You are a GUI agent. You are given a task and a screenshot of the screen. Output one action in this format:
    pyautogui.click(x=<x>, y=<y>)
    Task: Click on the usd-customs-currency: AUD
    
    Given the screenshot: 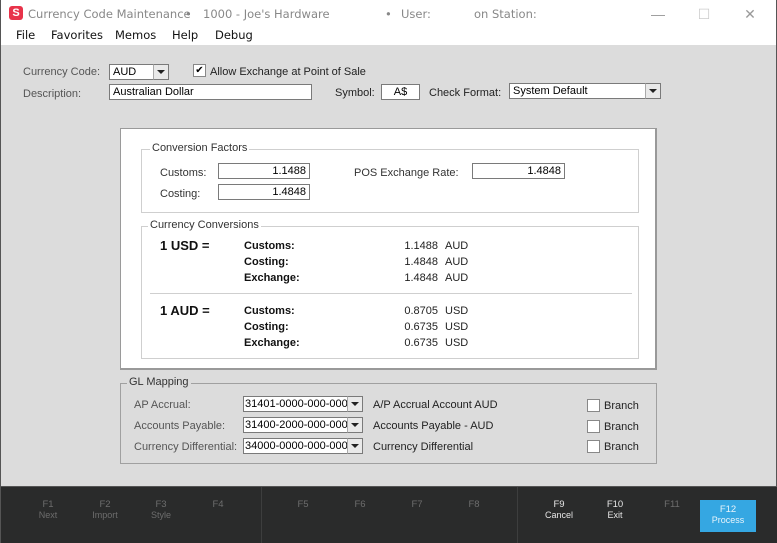 What is the action you would take?
    pyautogui.click(x=457, y=246)
    